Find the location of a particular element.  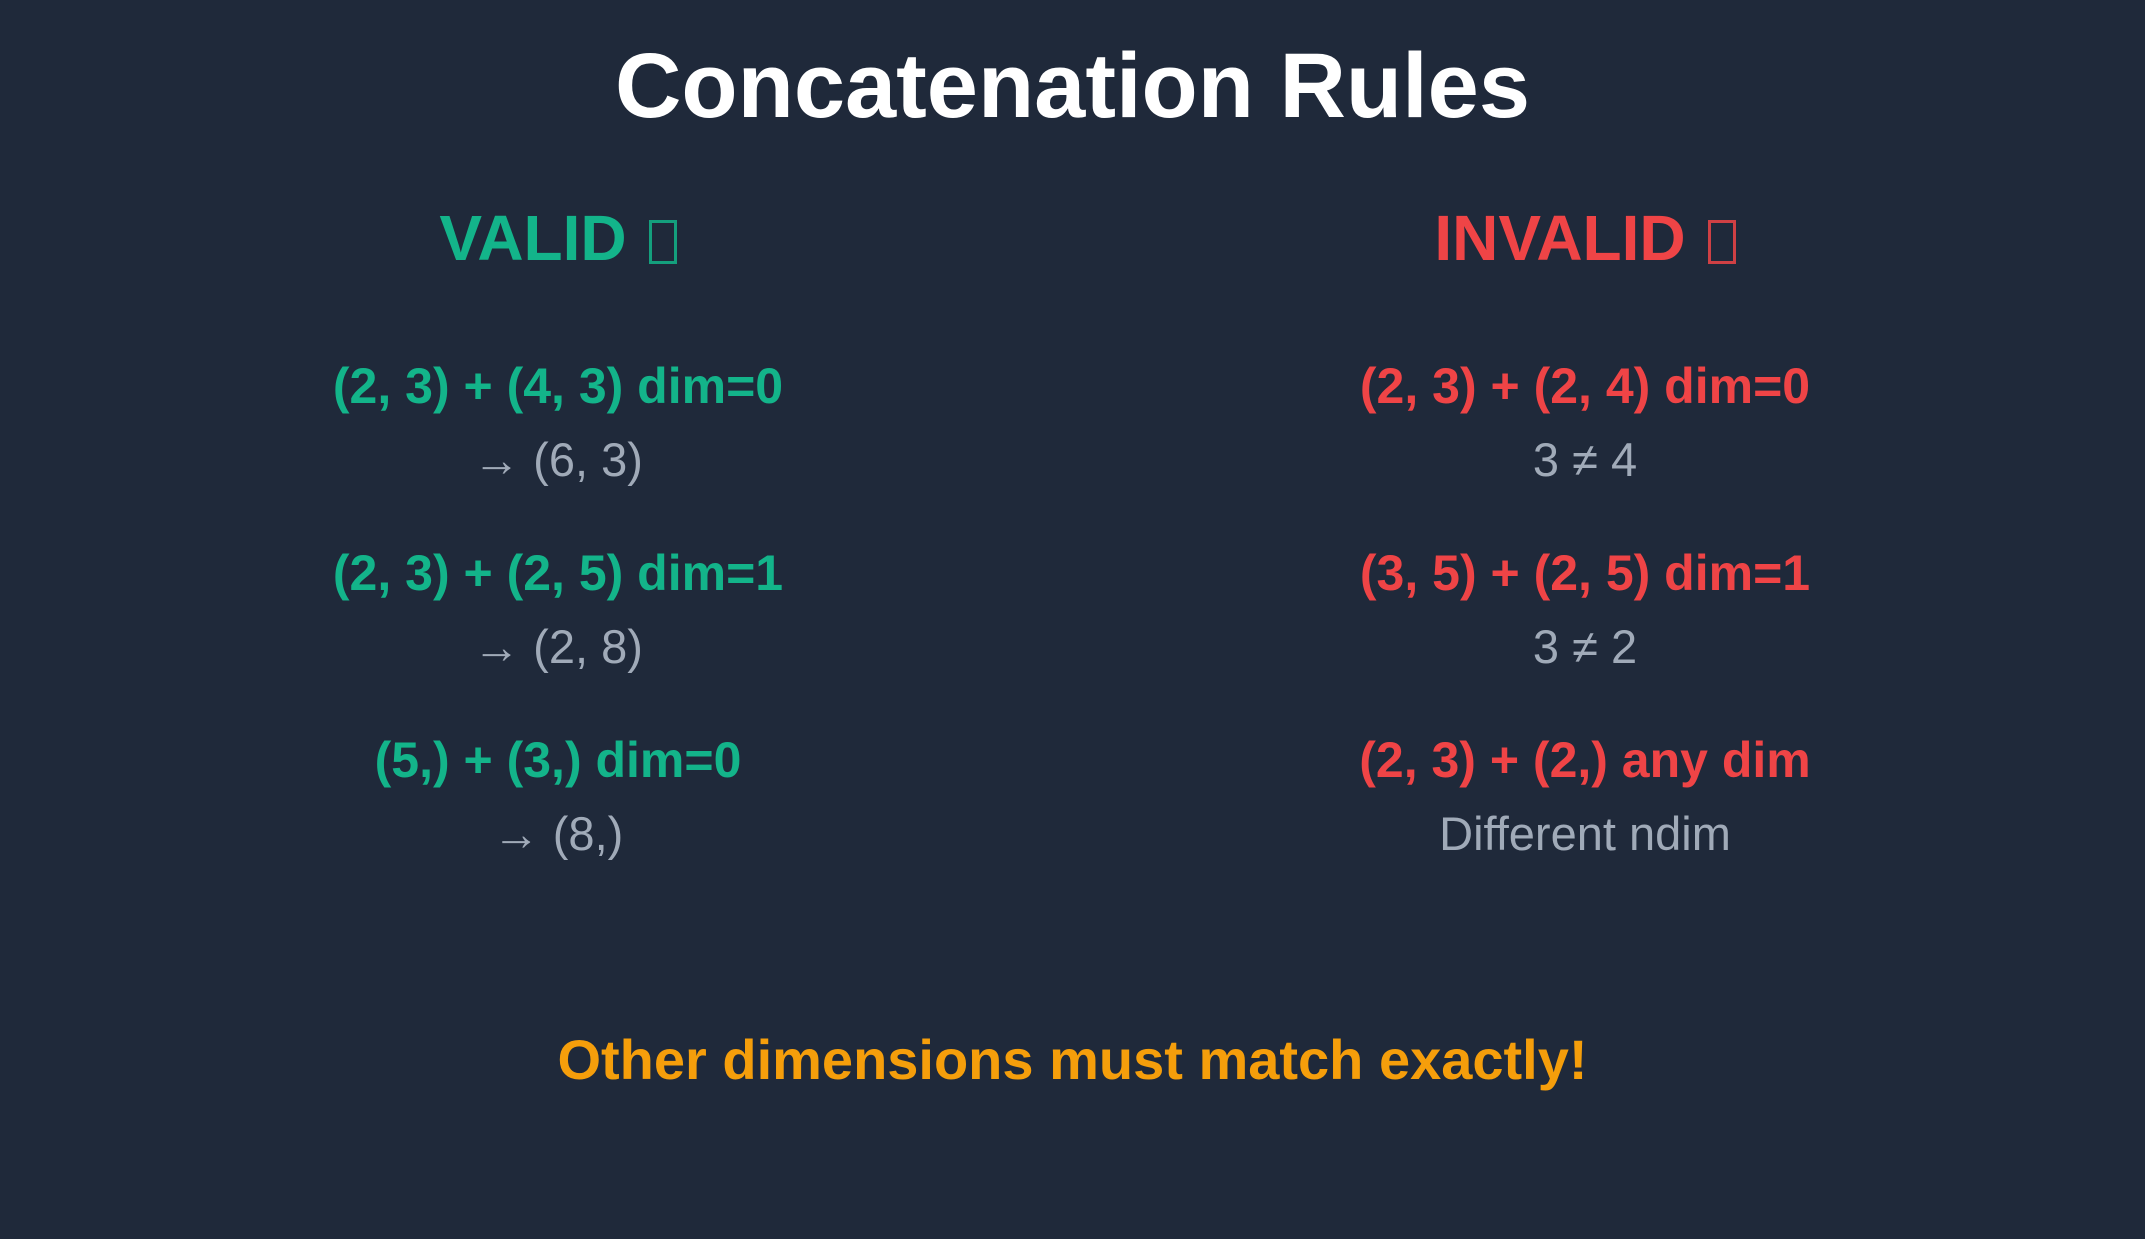

valid-heading: VALID is located at coordinates (558, 238).